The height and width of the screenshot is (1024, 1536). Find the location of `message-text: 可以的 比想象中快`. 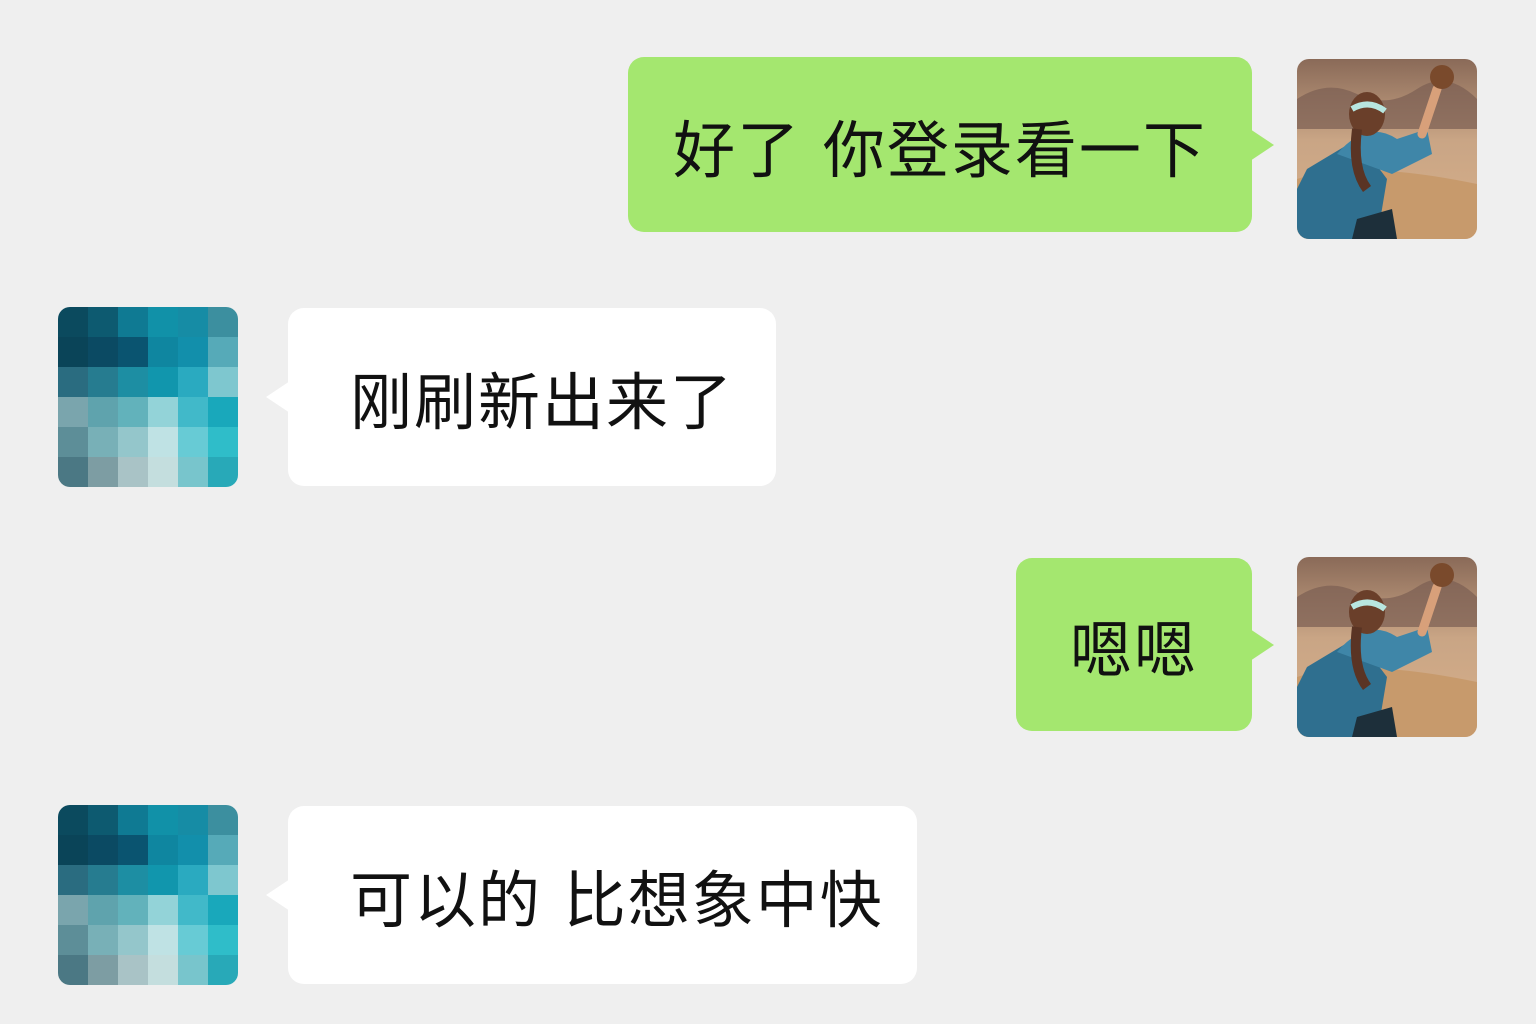

message-text: 可以的 比想象中快 is located at coordinates (617, 900).